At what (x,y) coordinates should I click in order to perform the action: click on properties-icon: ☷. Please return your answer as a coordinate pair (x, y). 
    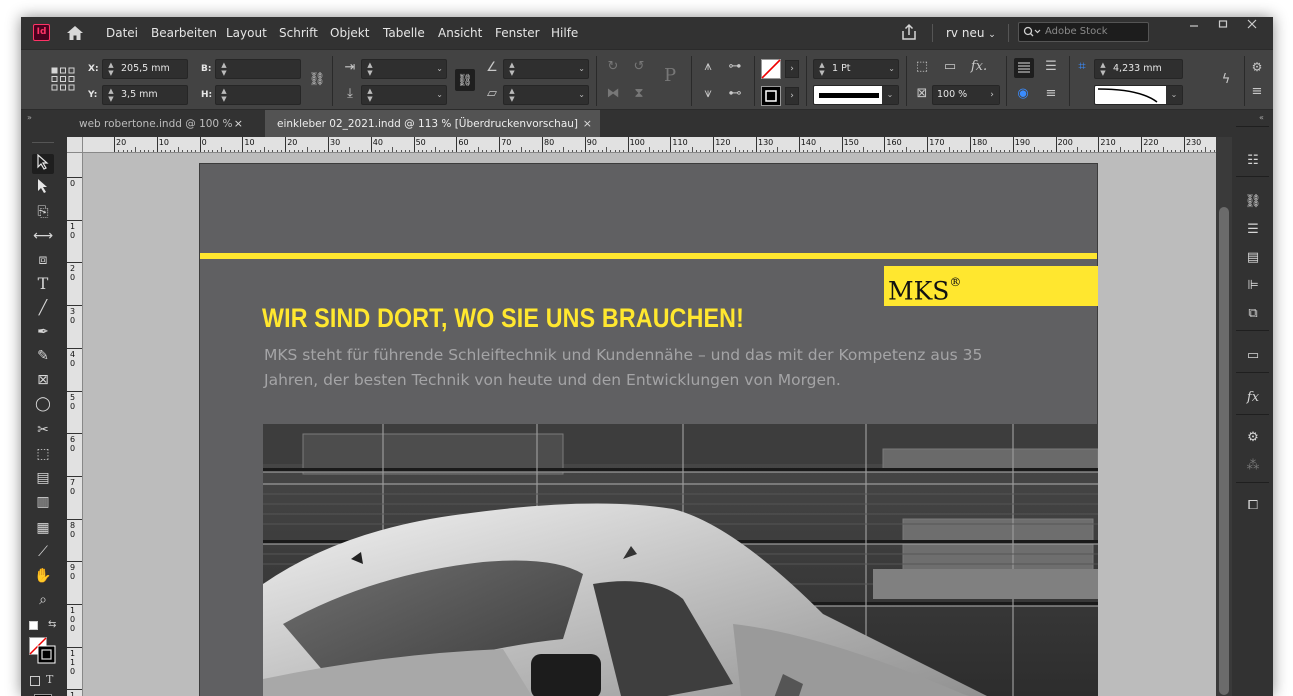
    Looking at the image, I should click on (1253, 161).